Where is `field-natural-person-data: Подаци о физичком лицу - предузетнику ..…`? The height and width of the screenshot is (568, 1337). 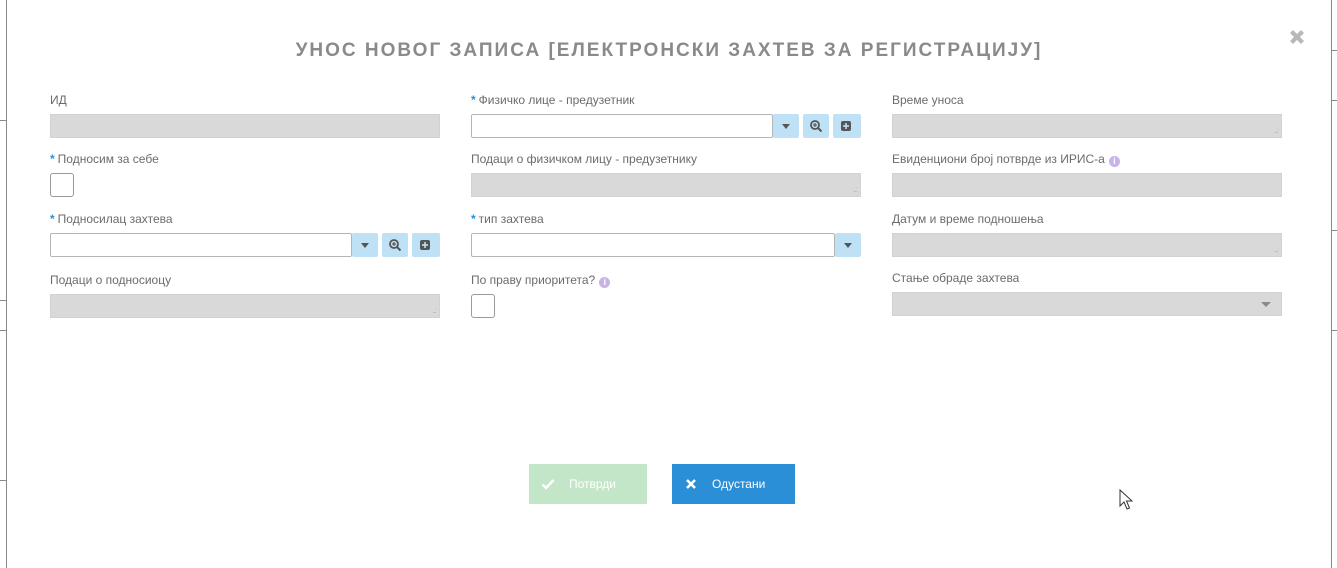 field-natural-person-data: Подаци о физичком лицу - предузетнику ..… is located at coordinates (666, 174).